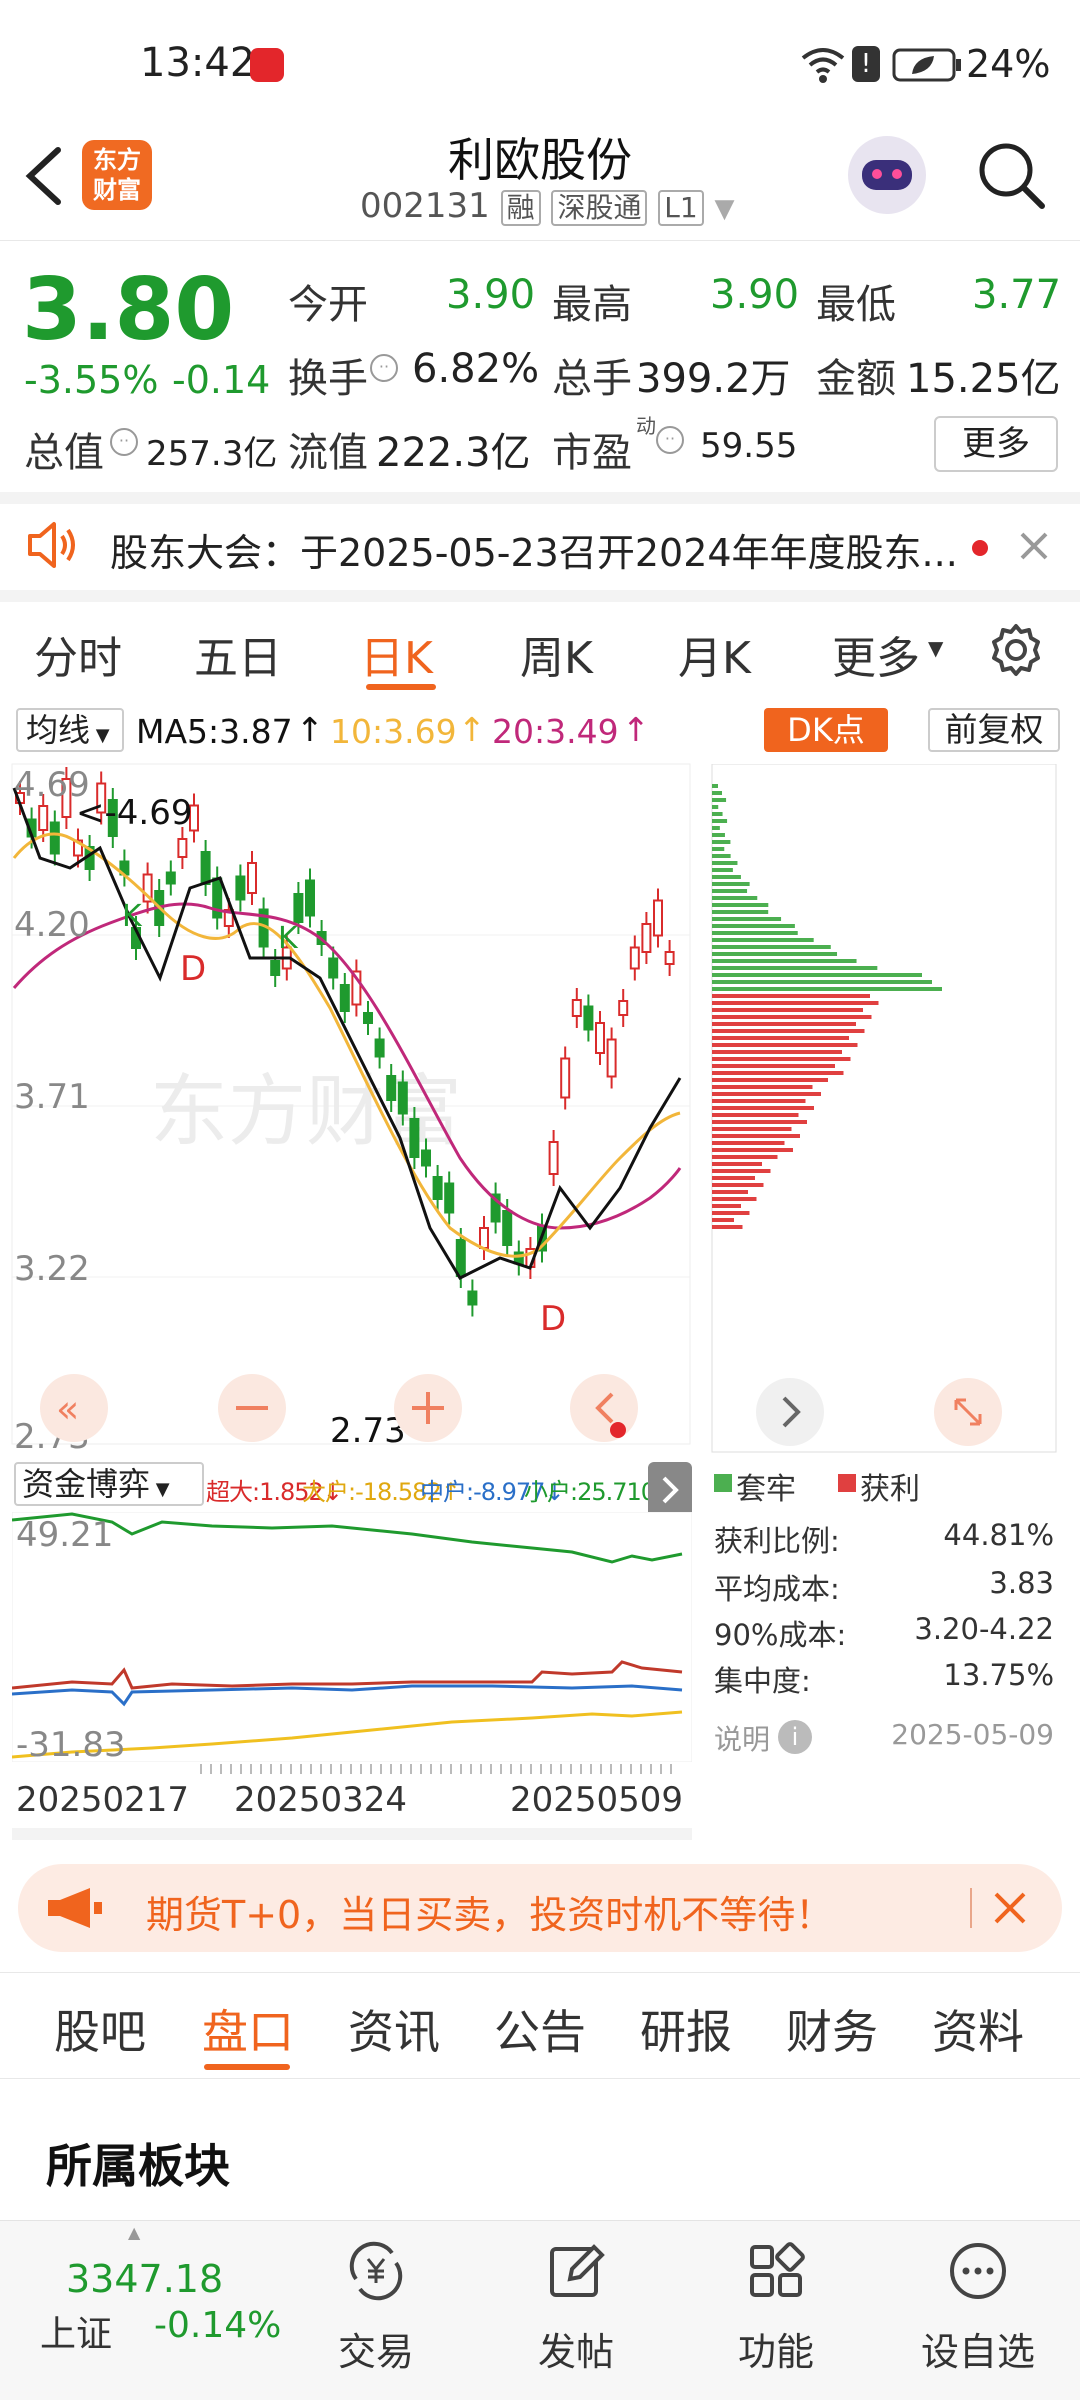 This screenshot has width=1080, height=2400. What do you see at coordinates (885, 1111) in the screenshot?
I see `chip-distribution-chart` at bounding box center [885, 1111].